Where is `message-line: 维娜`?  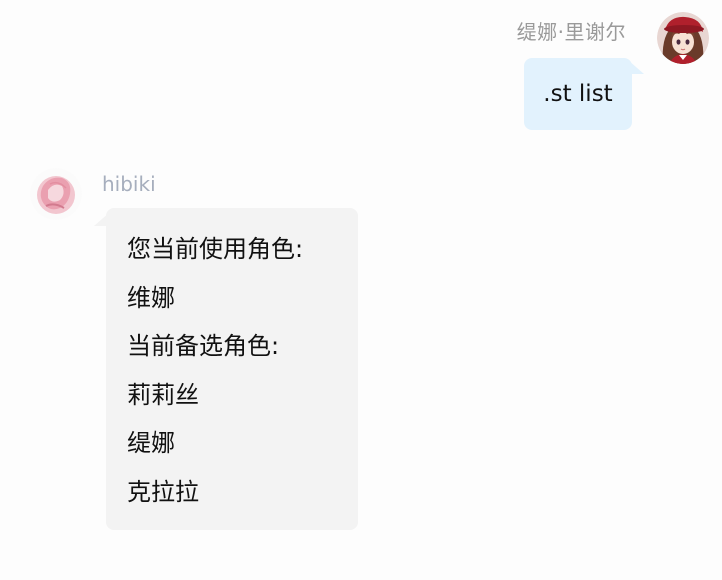 message-line: 维娜 is located at coordinates (151, 297).